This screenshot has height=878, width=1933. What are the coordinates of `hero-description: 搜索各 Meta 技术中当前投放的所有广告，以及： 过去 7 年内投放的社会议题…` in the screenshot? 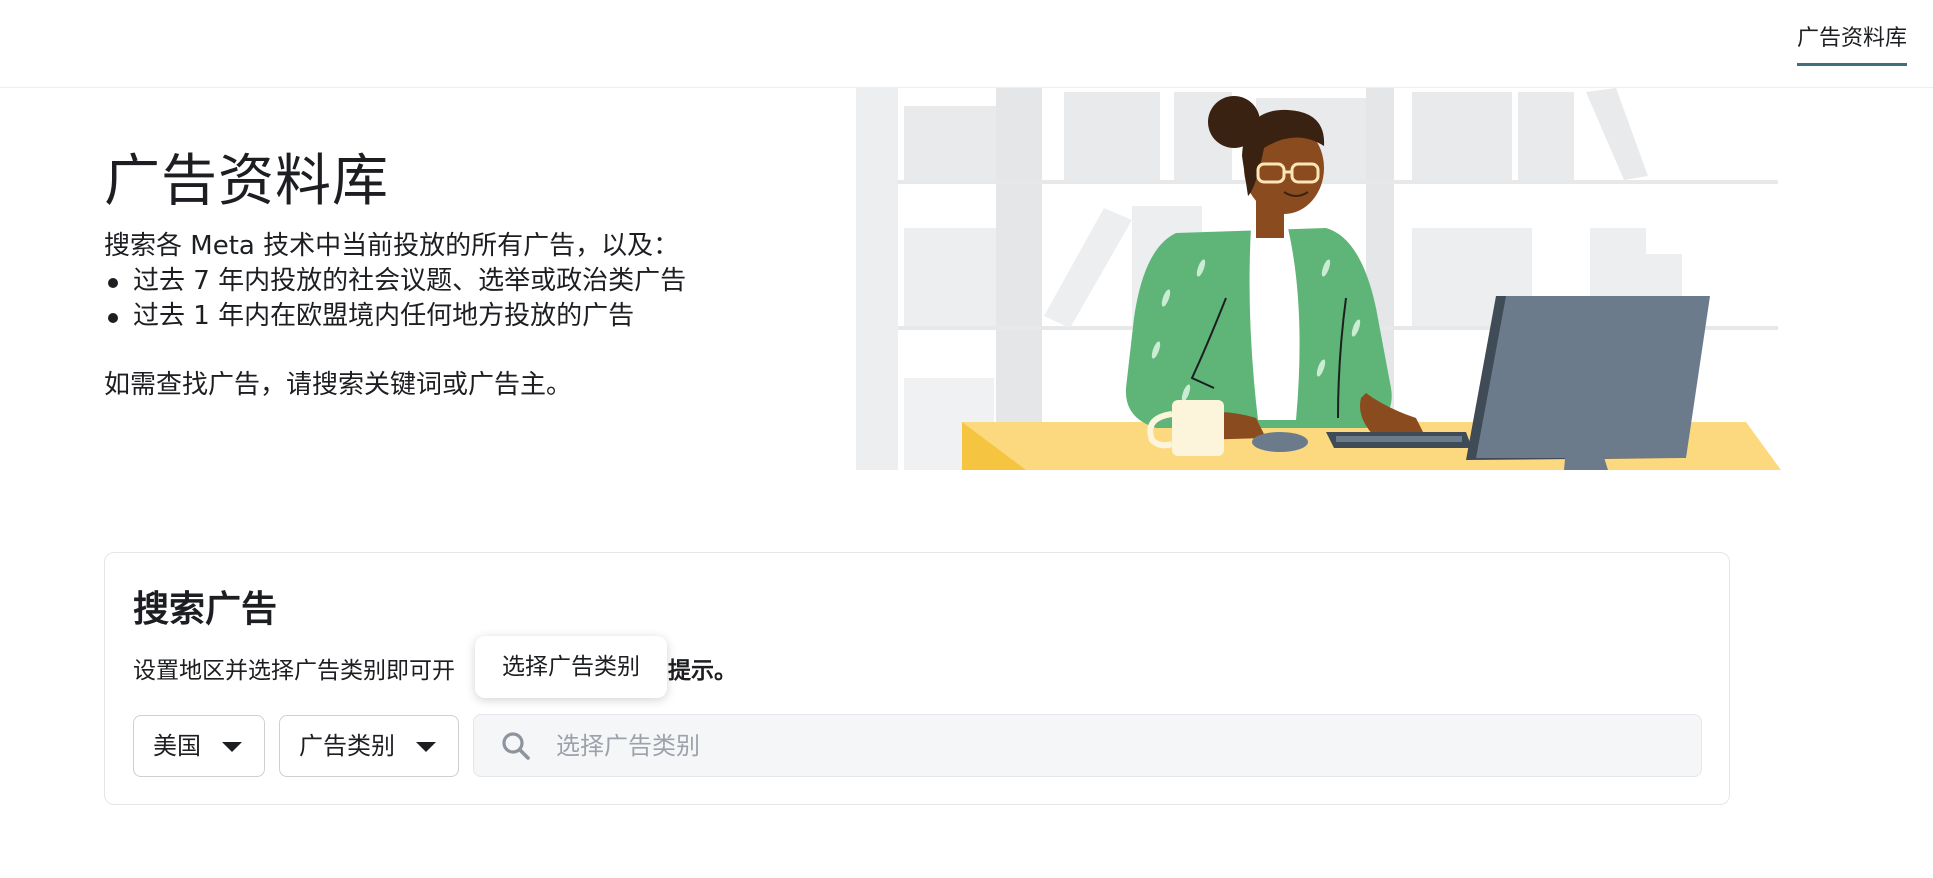 It's located at (464, 281).